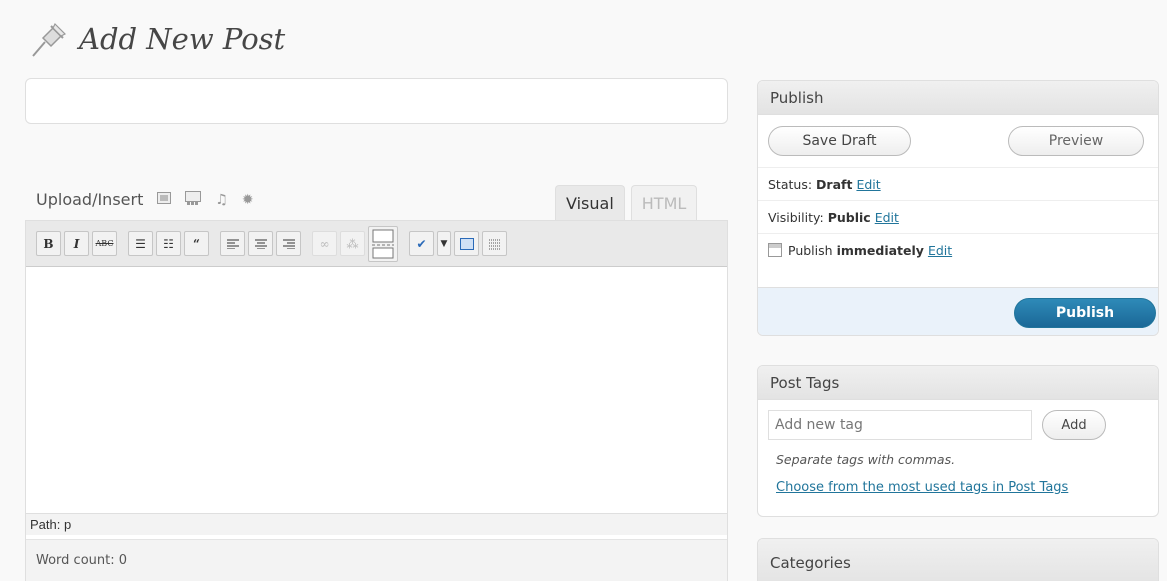 The height and width of the screenshot is (581, 1167). I want to click on kitchen-sink-icon, so click(494, 243).